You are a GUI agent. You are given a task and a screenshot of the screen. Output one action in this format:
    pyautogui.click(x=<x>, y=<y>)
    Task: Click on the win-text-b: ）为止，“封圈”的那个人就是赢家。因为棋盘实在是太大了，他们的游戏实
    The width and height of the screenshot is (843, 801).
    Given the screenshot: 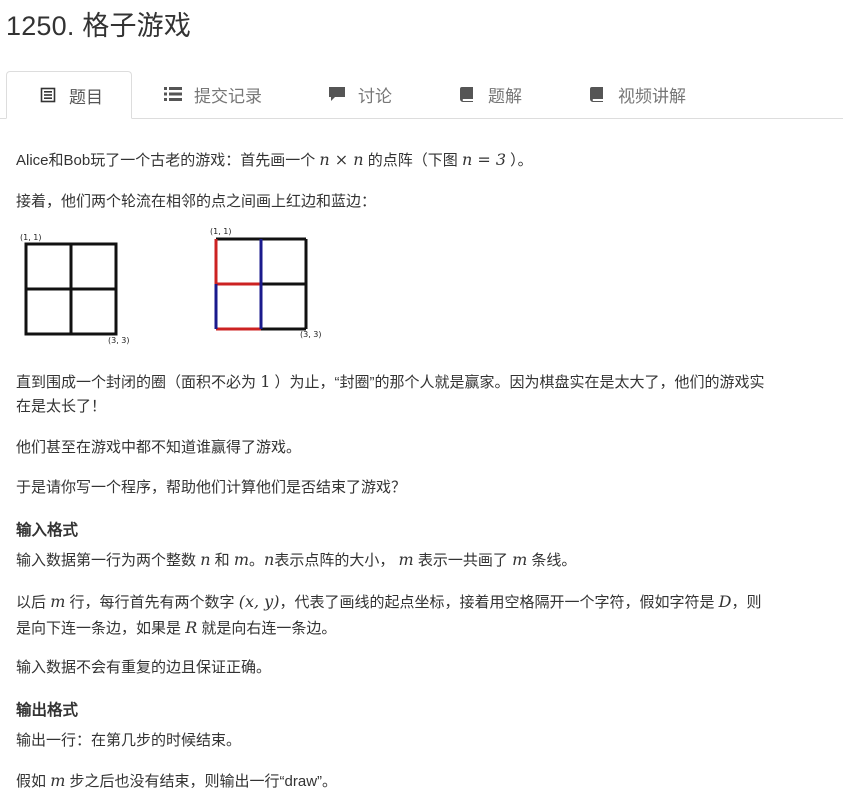 What is the action you would take?
    pyautogui.click(x=519, y=382)
    